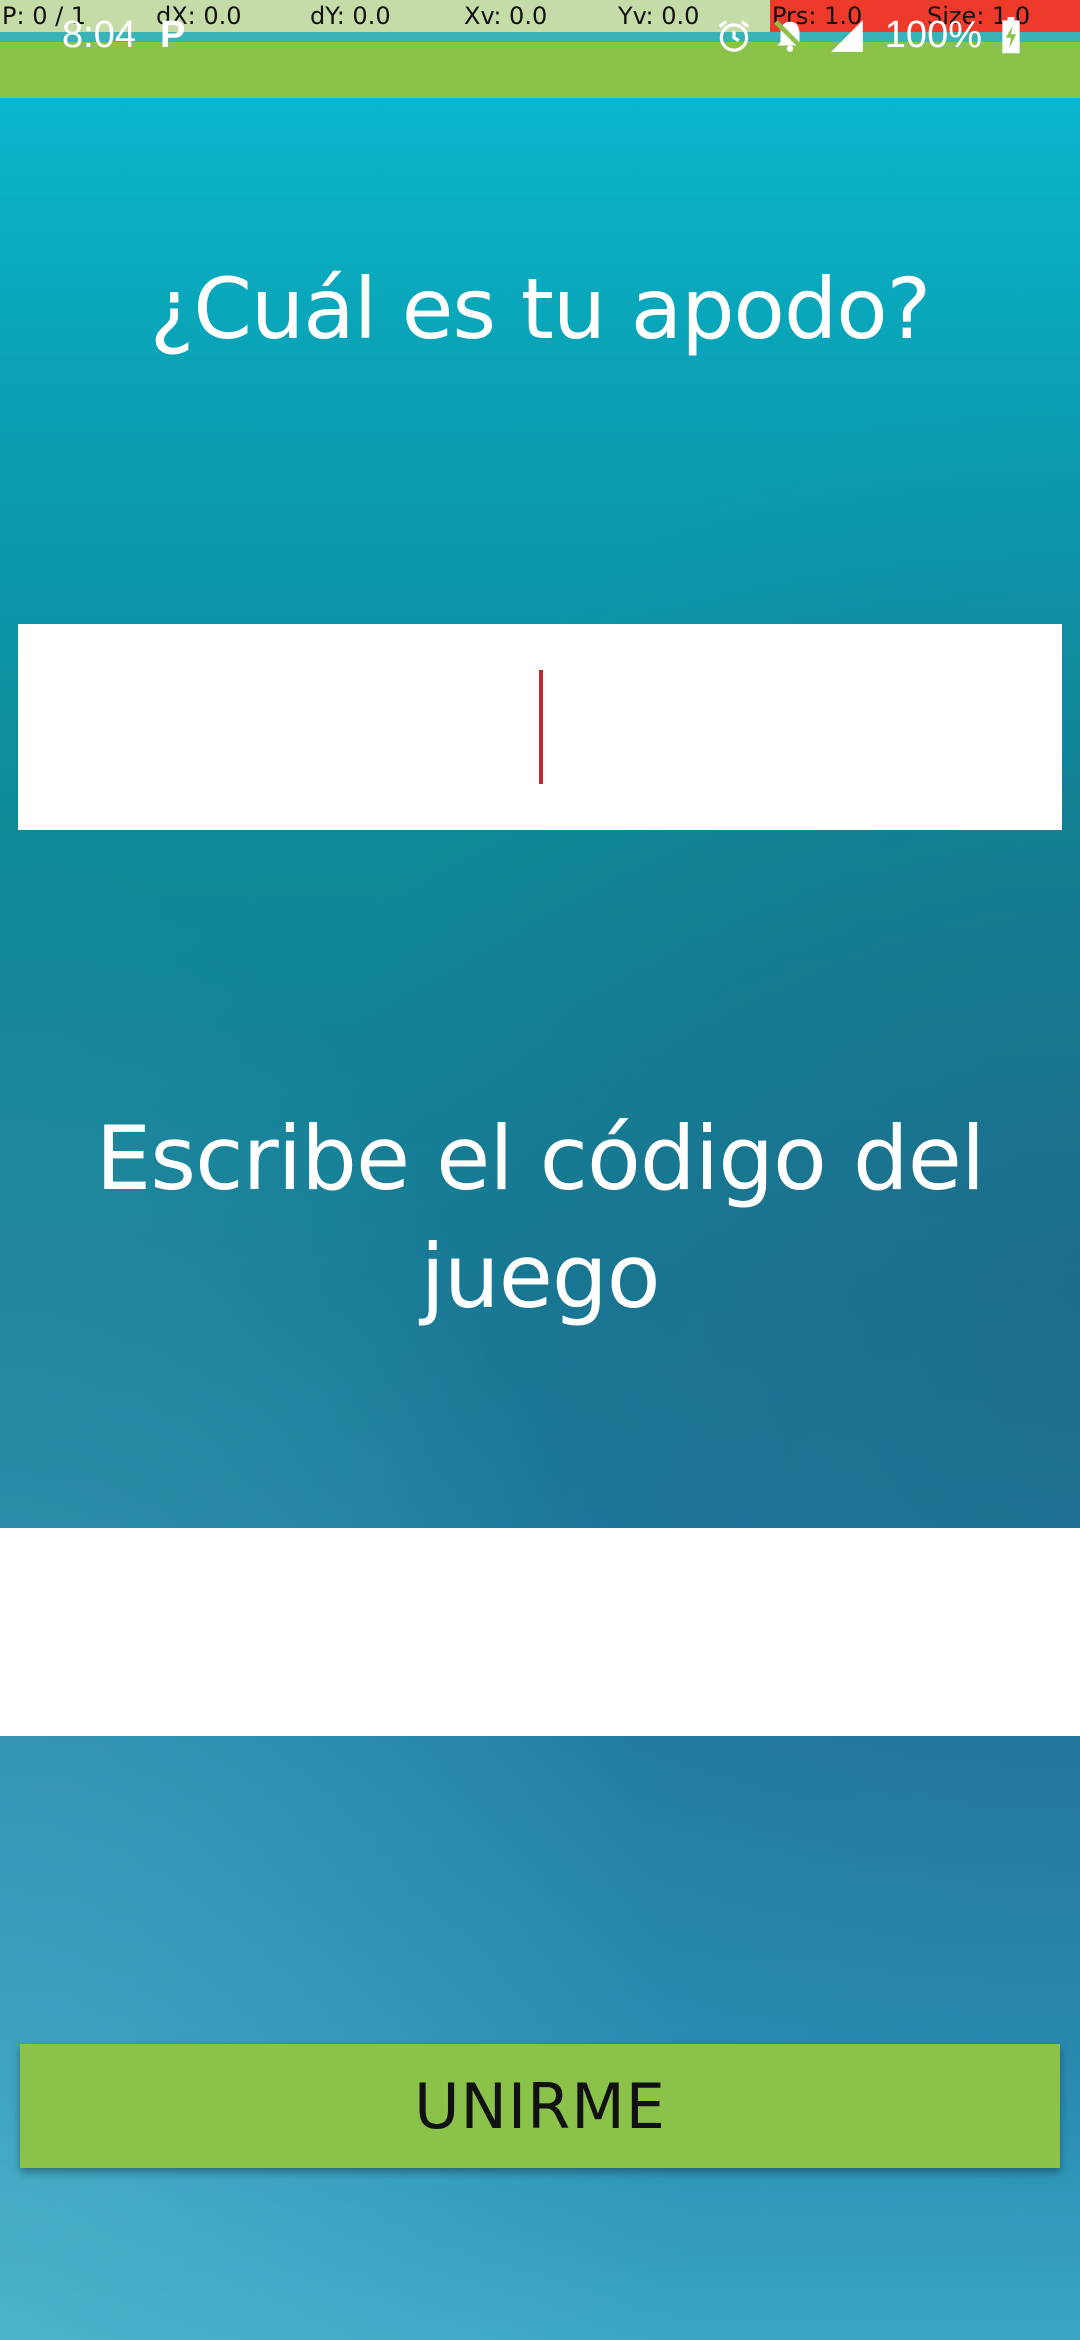 The height and width of the screenshot is (2340, 1080). I want to click on nickname-prompt-heading: ¿Cuál es tu apodo?, so click(540, 309).